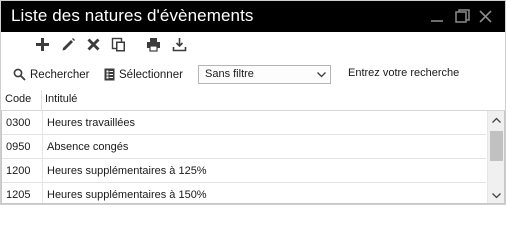 The width and height of the screenshot is (506, 240). I want to click on row-label: Absence congés, so click(88, 147).